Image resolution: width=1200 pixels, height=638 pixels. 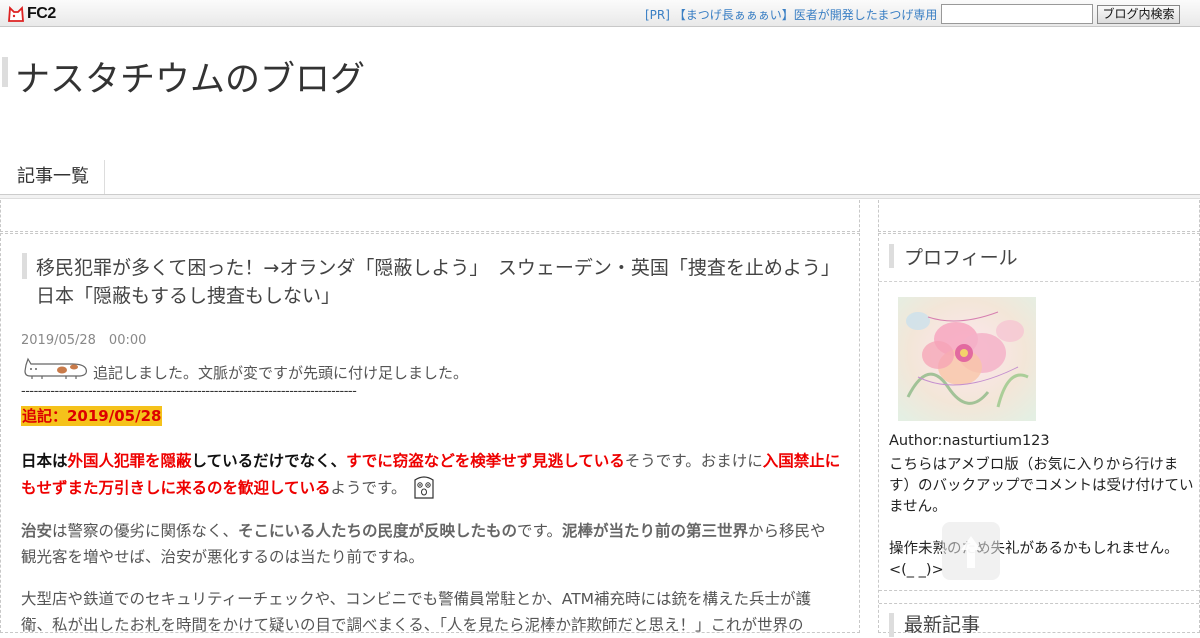 I want to click on text-segment: すでに窃盗などを検挙せず見逃している, so click(x=485, y=461).